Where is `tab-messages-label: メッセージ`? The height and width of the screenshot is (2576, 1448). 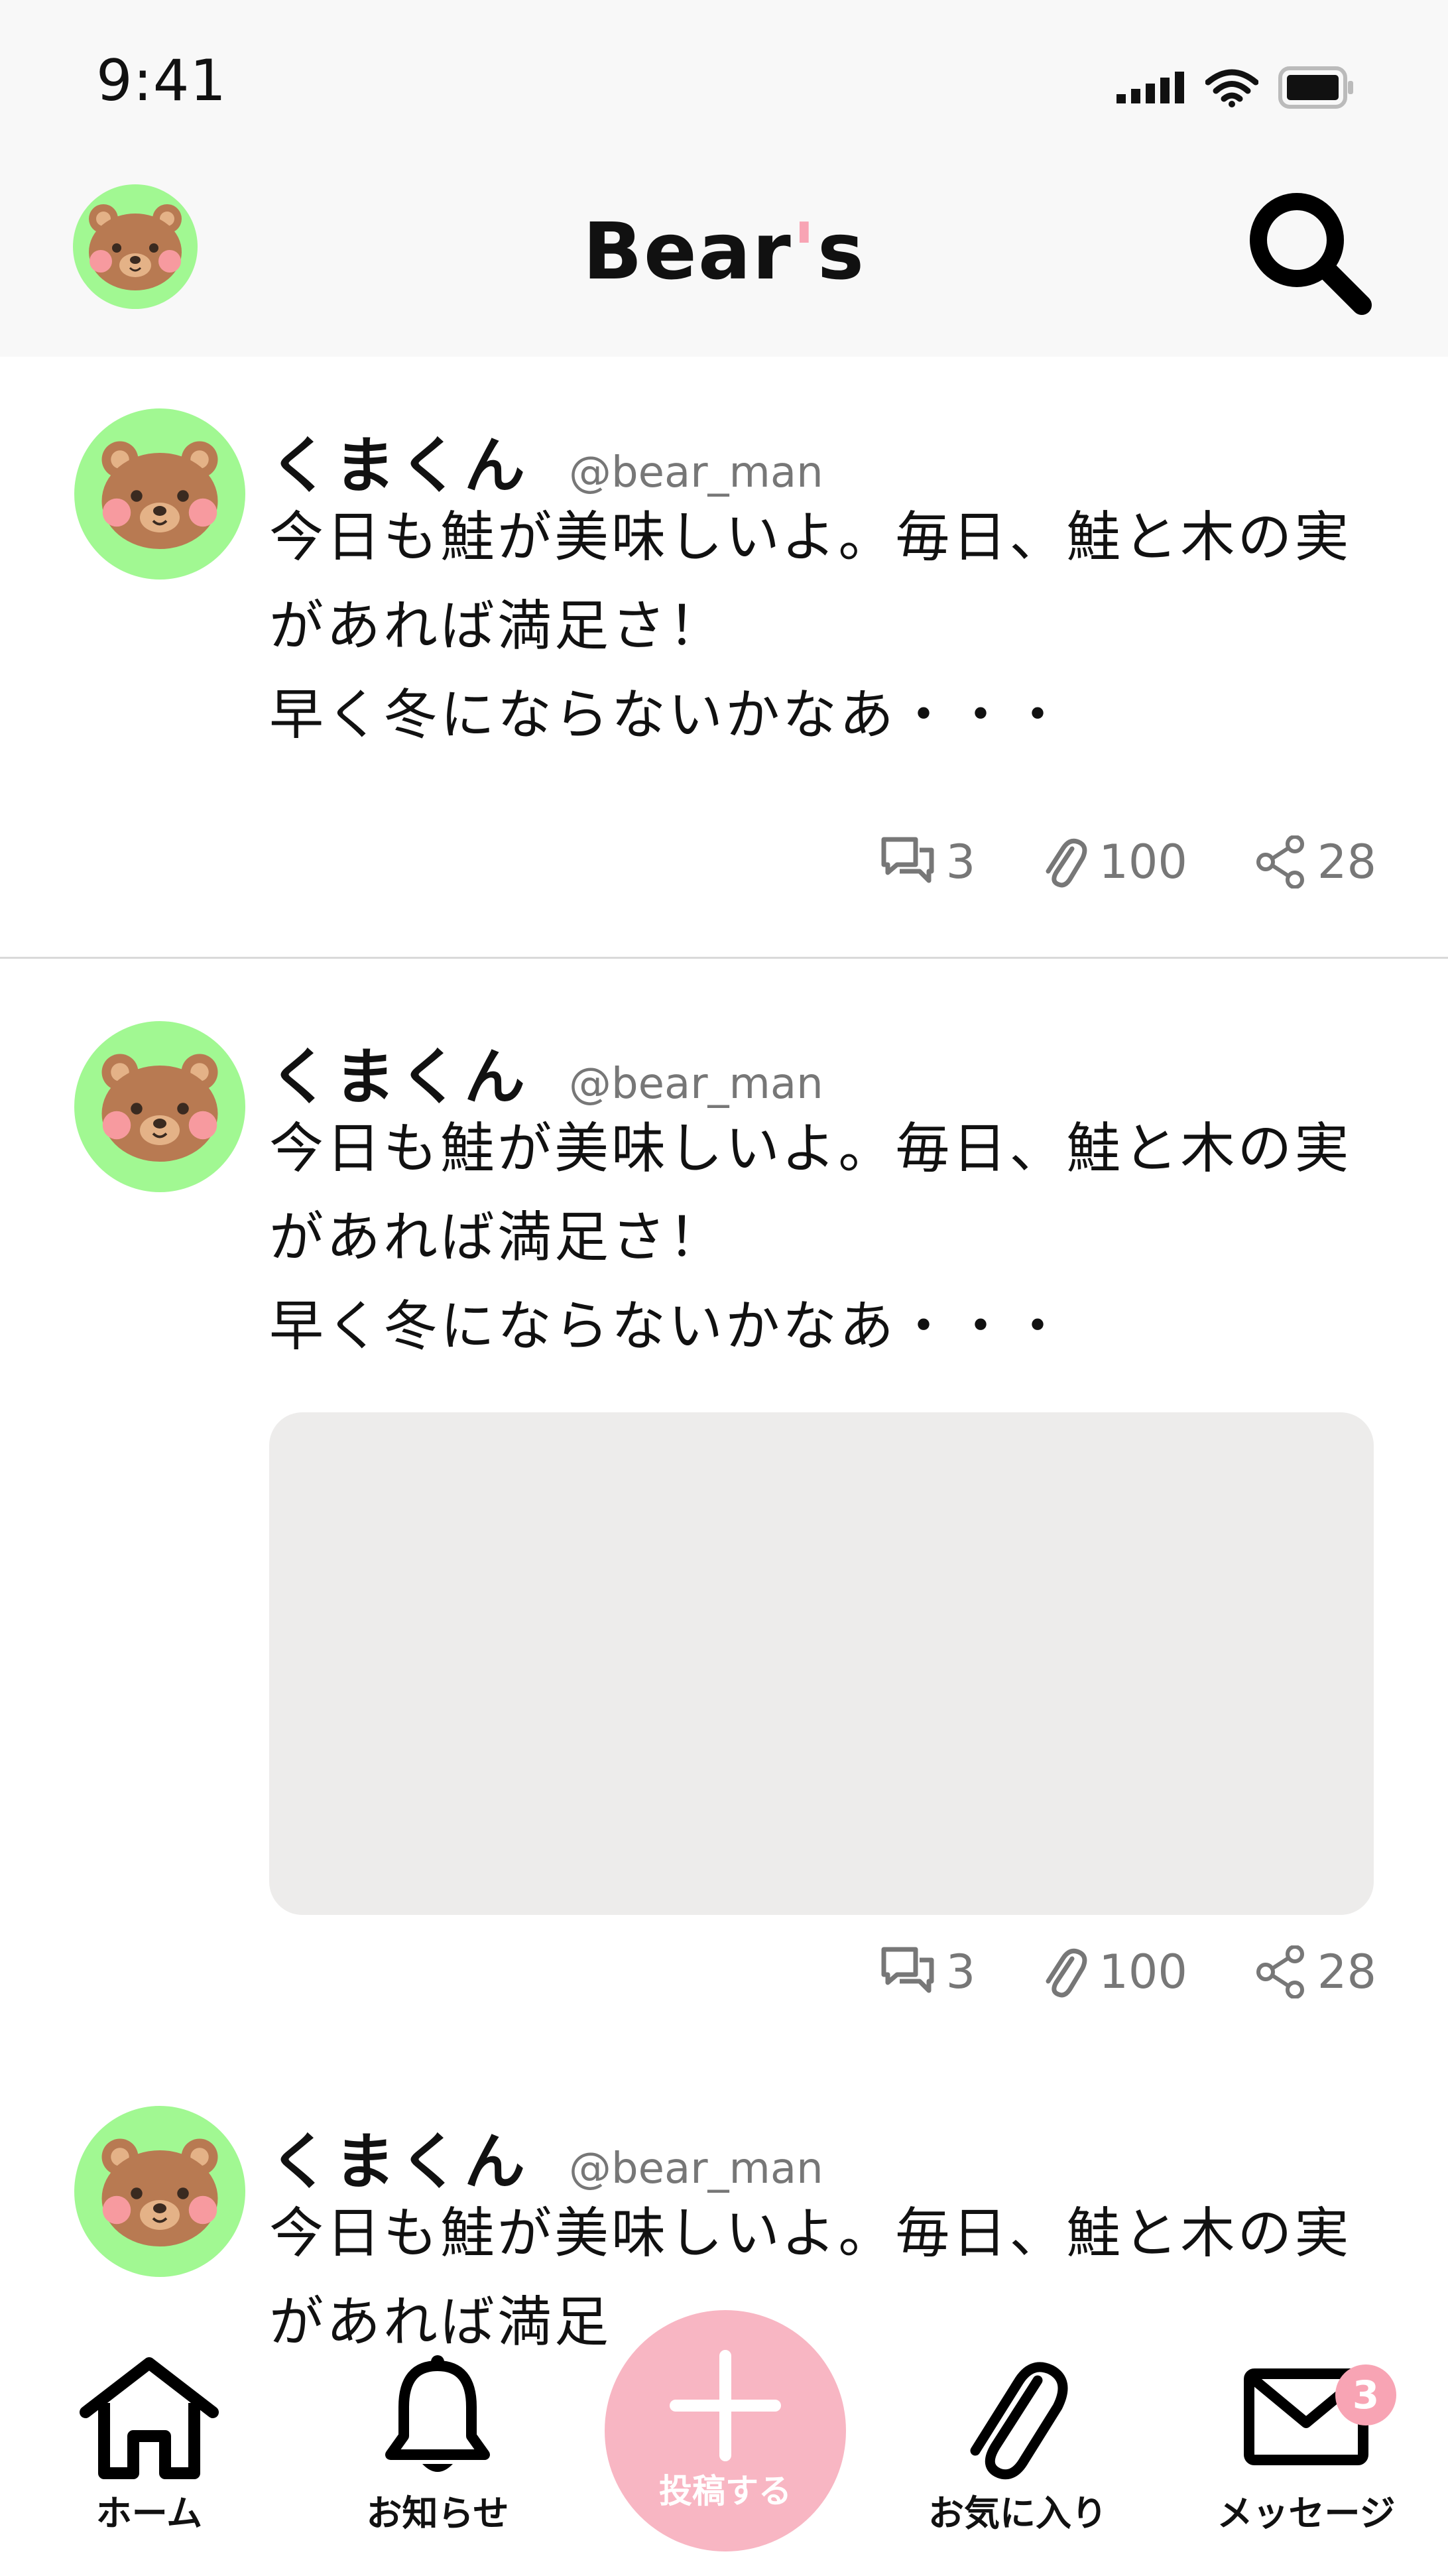
tab-messages-label: メッセージ is located at coordinates (1306, 2513).